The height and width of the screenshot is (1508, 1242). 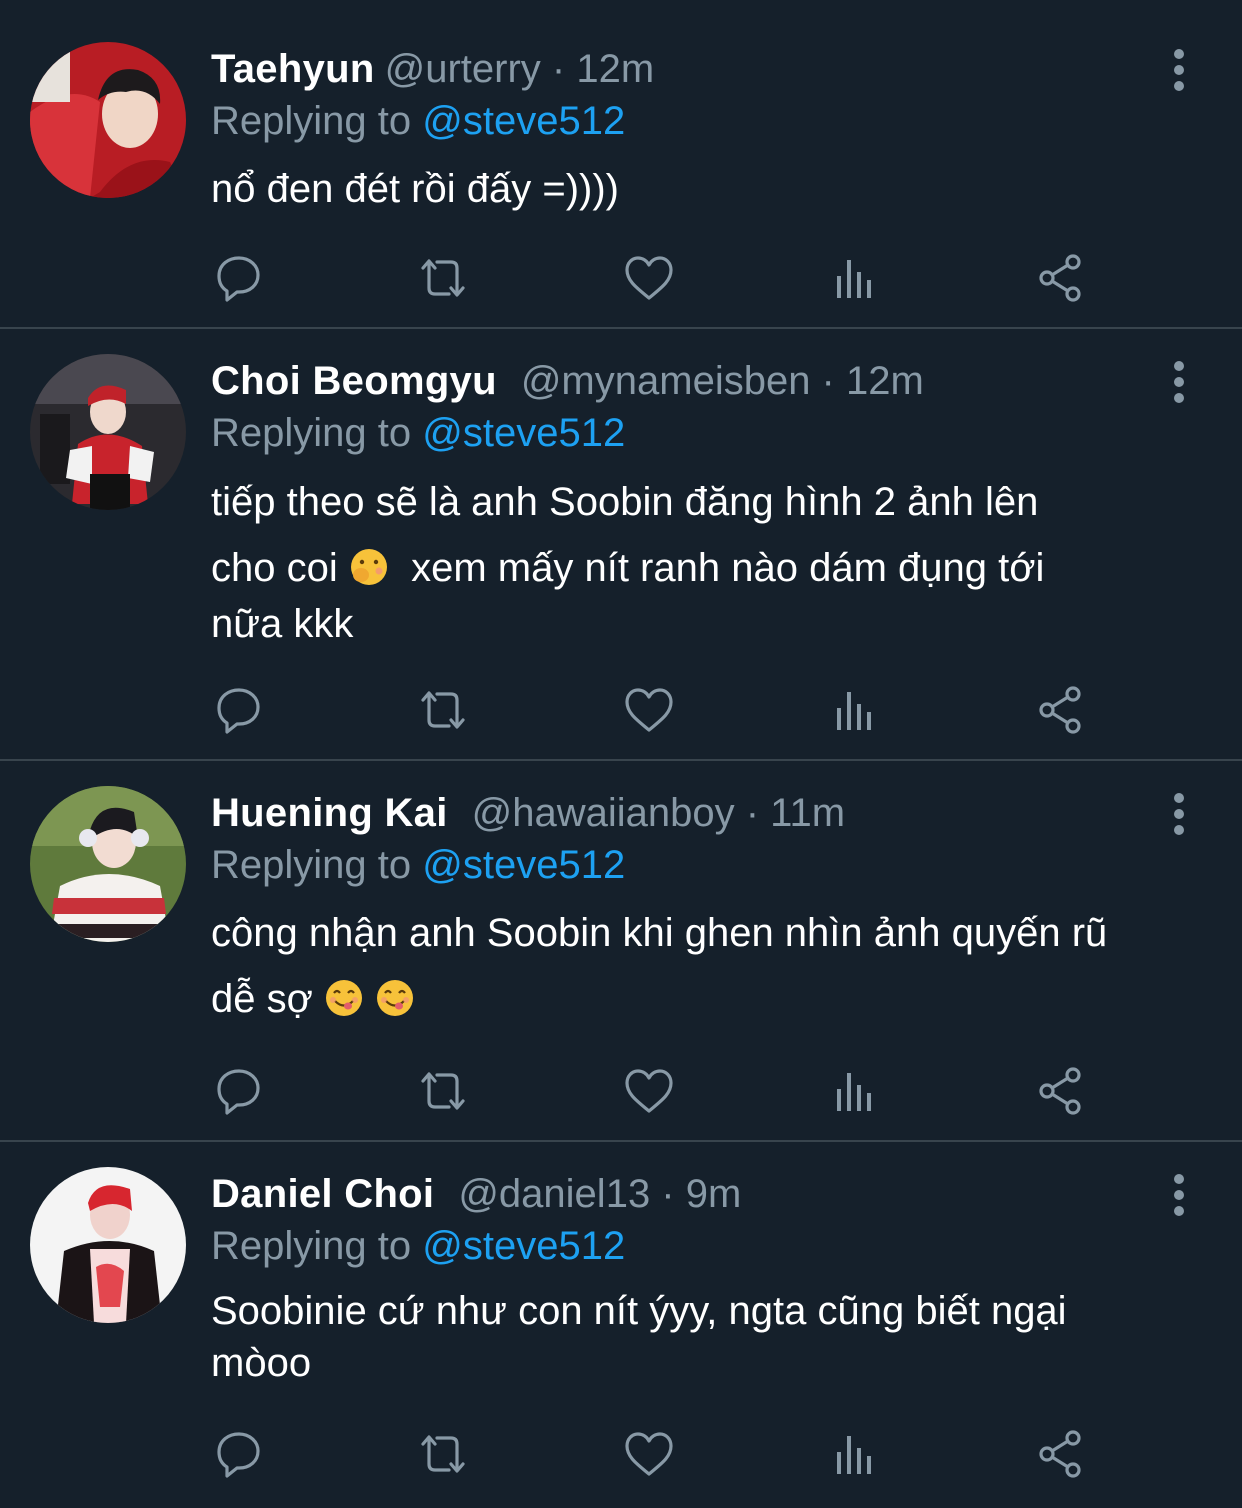 I want to click on tweet-header: Taehyun @urterry · 12m, so click(x=686, y=69).